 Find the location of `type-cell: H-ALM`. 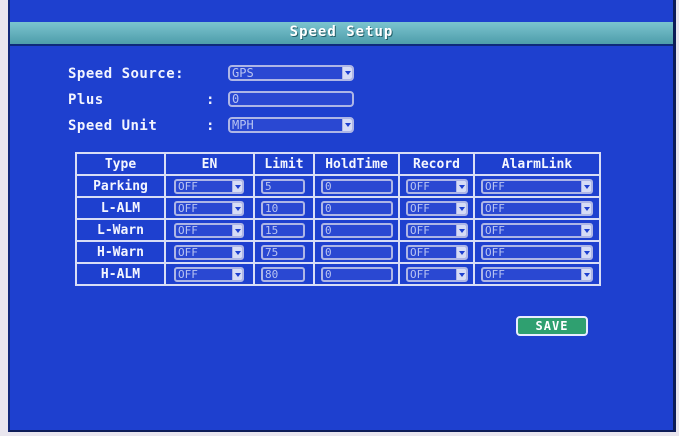

type-cell: H-ALM is located at coordinates (120, 274).